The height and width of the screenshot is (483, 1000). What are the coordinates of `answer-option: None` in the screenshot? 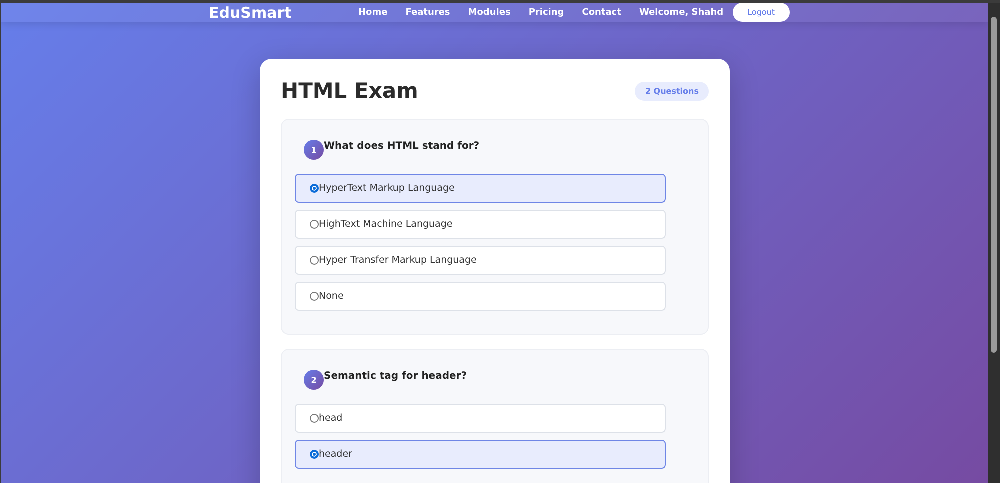 It's located at (480, 296).